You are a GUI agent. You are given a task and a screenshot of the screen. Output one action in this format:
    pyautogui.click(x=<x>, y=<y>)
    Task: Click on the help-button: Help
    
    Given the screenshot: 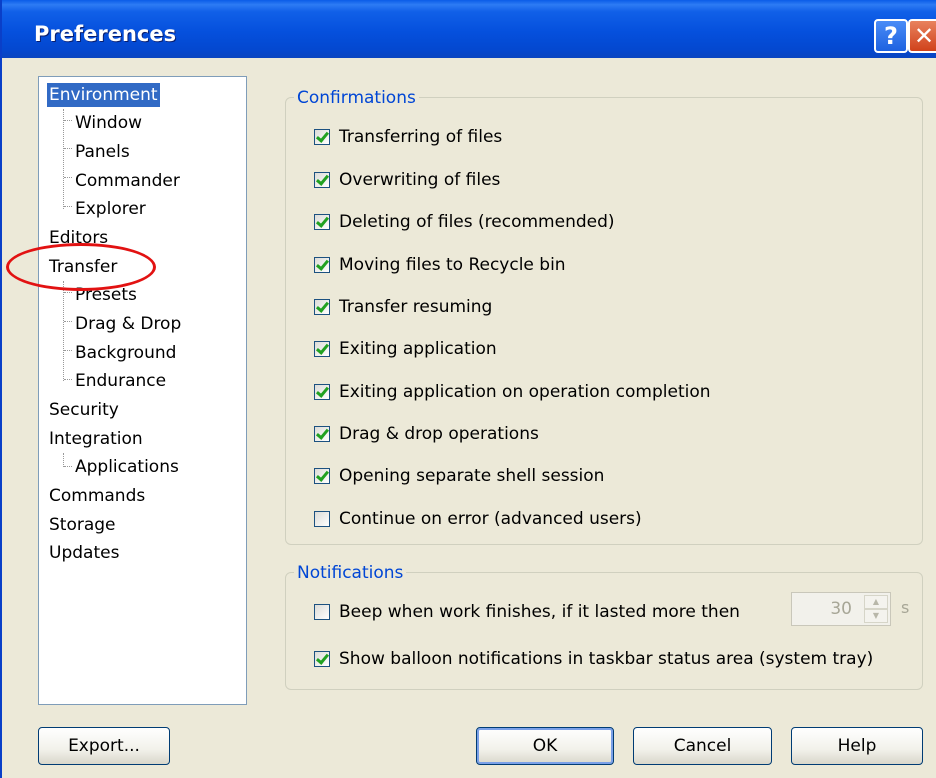 What is the action you would take?
    pyautogui.click(x=857, y=746)
    